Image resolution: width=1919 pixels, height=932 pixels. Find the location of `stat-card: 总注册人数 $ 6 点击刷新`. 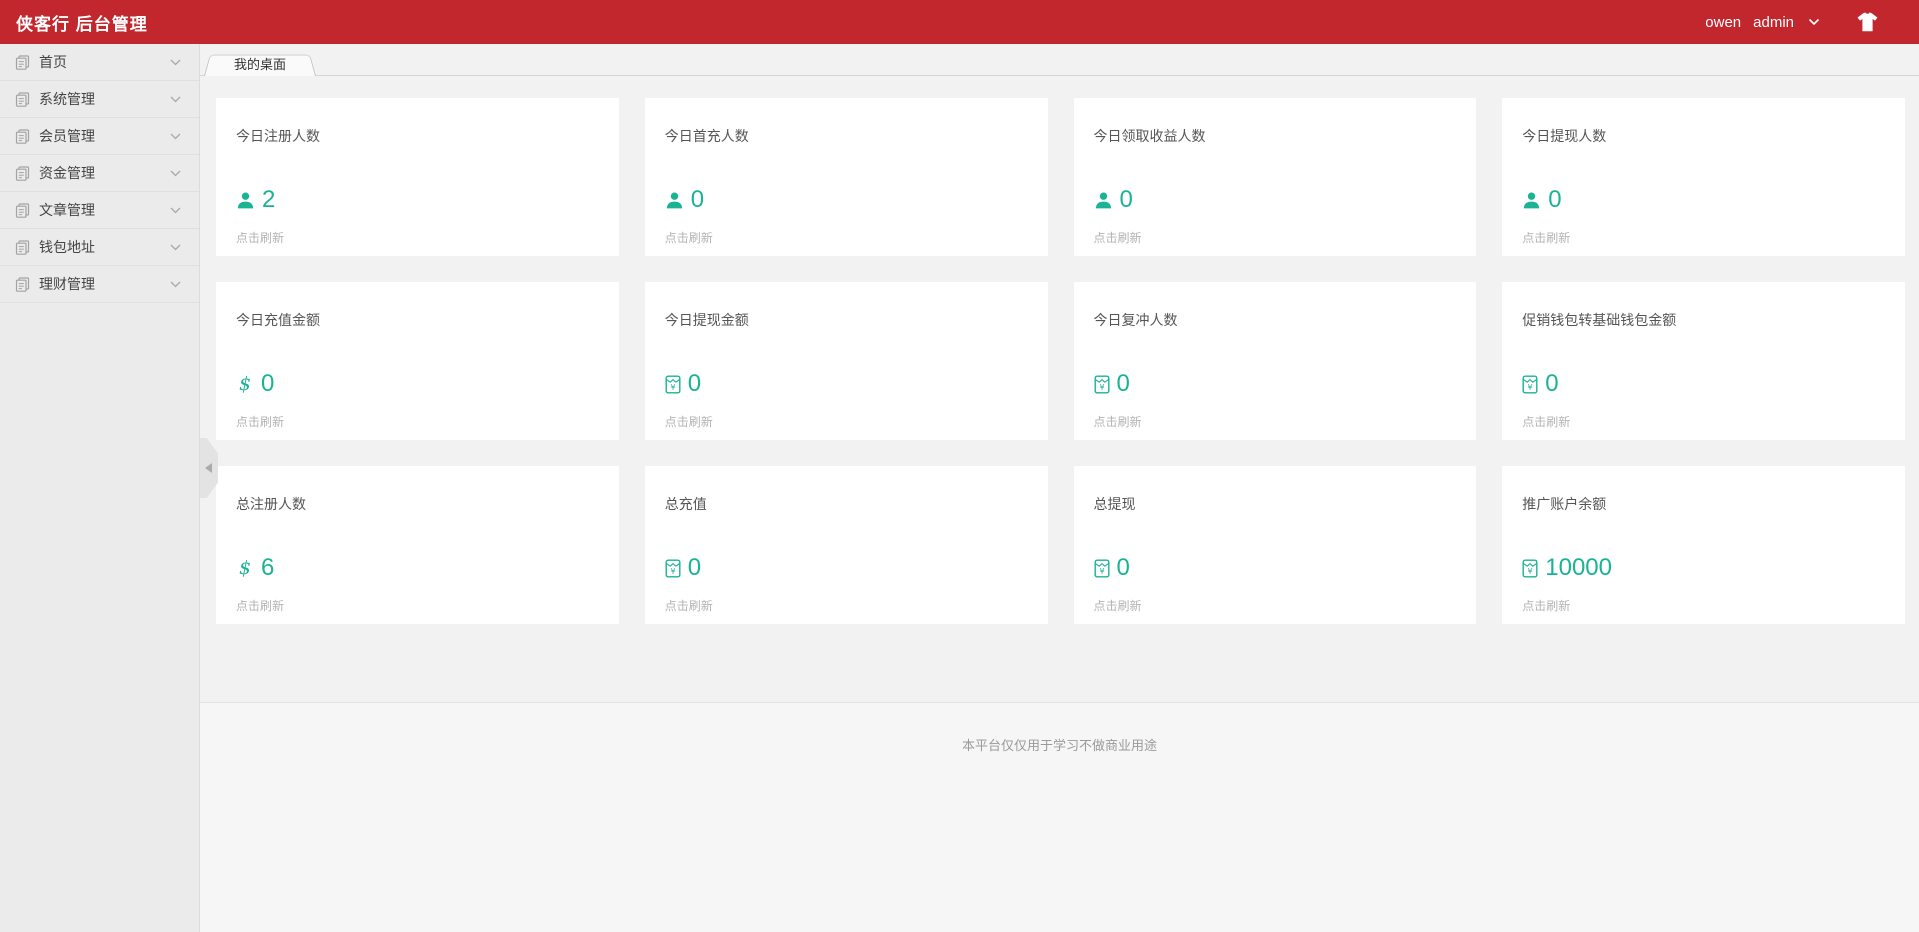

stat-card: 总注册人数 $ 6 点击刷新 is located at coordinates (417, 545).